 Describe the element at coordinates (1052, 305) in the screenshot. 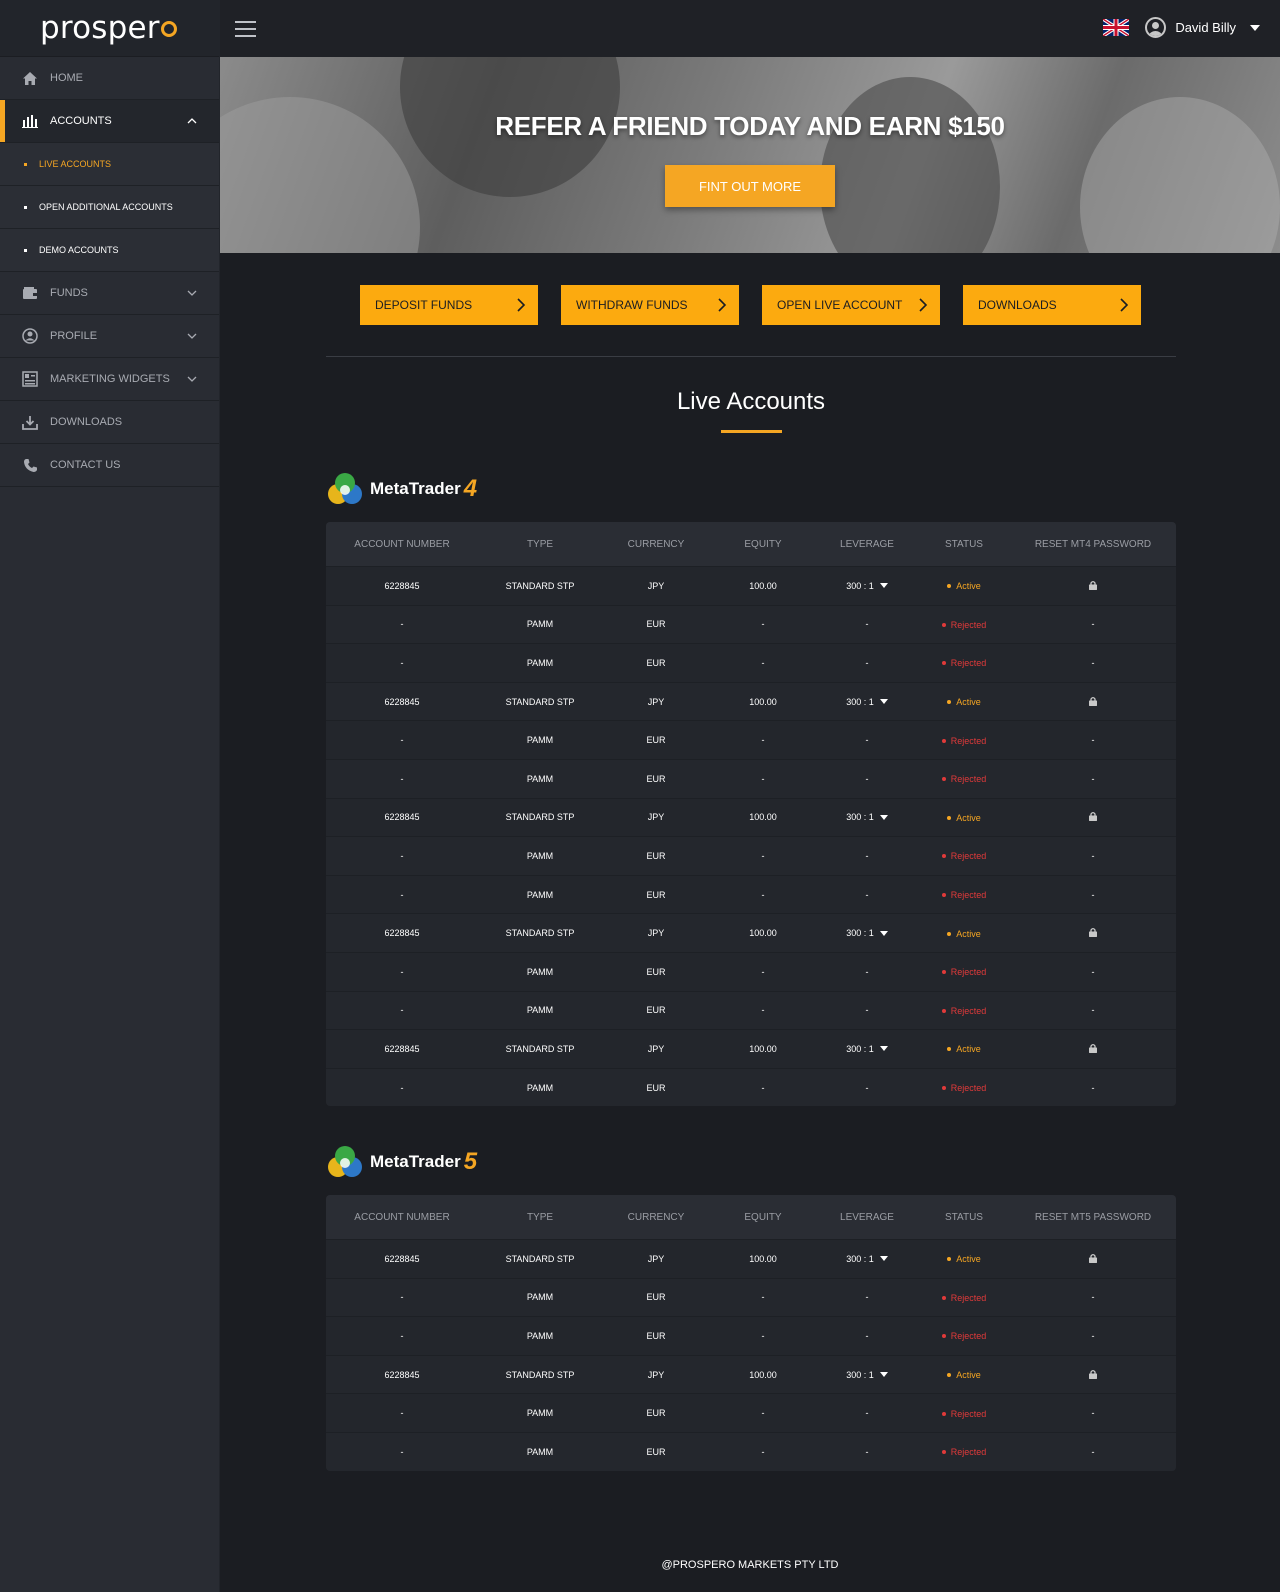

I see `downloads-button: DOWNLOADS` at that location.